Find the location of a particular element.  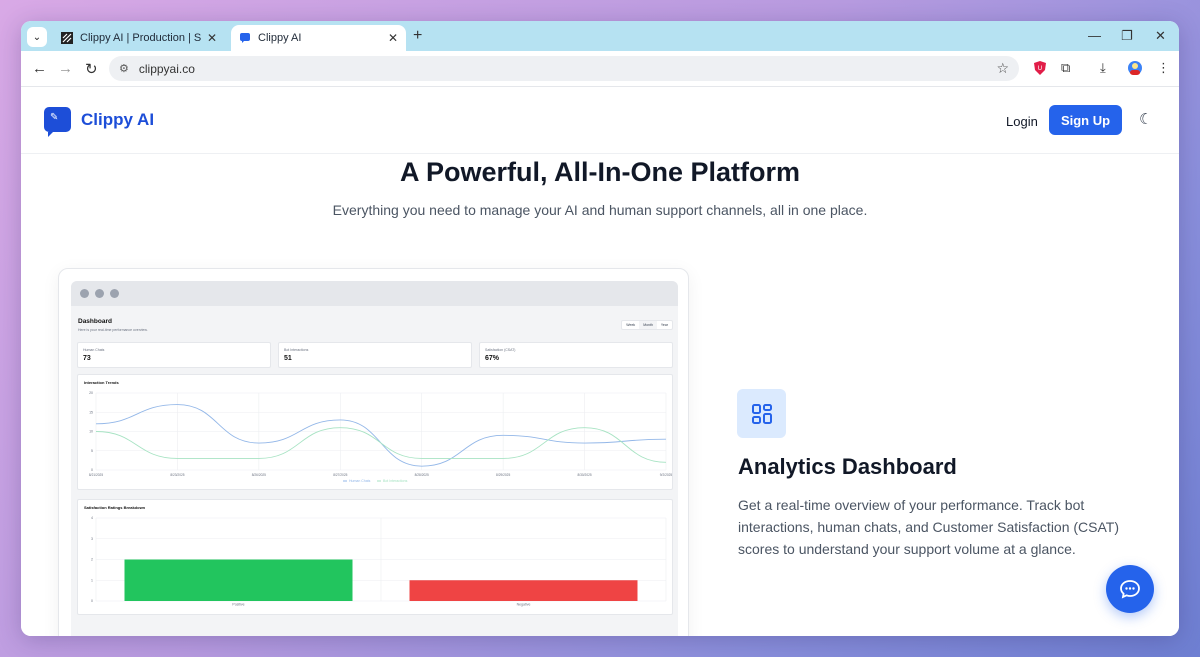

feature-grid-icon is located at coordinates (761, 413).